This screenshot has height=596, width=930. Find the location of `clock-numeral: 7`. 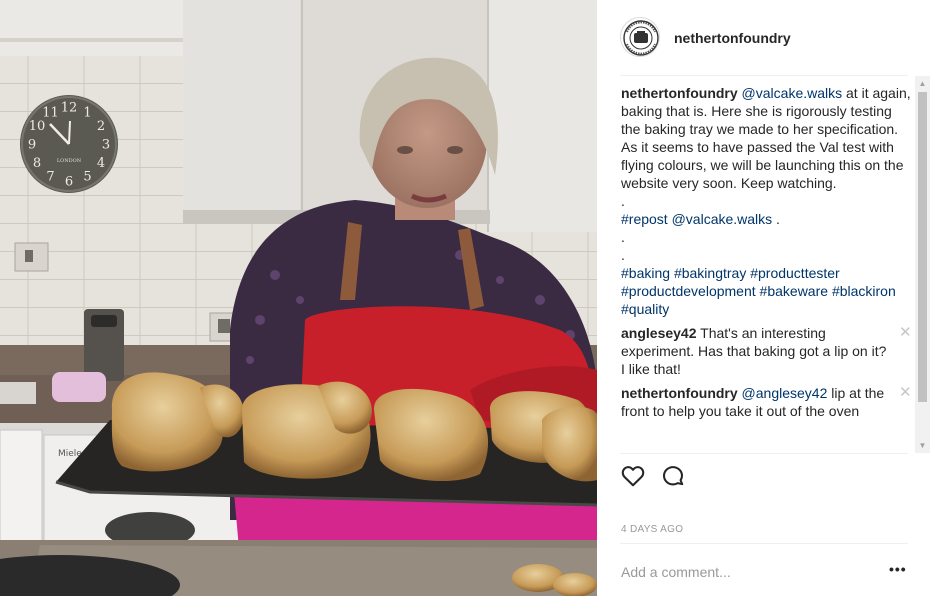

clock-numeral: 7 is located at coordinates (50, 177).